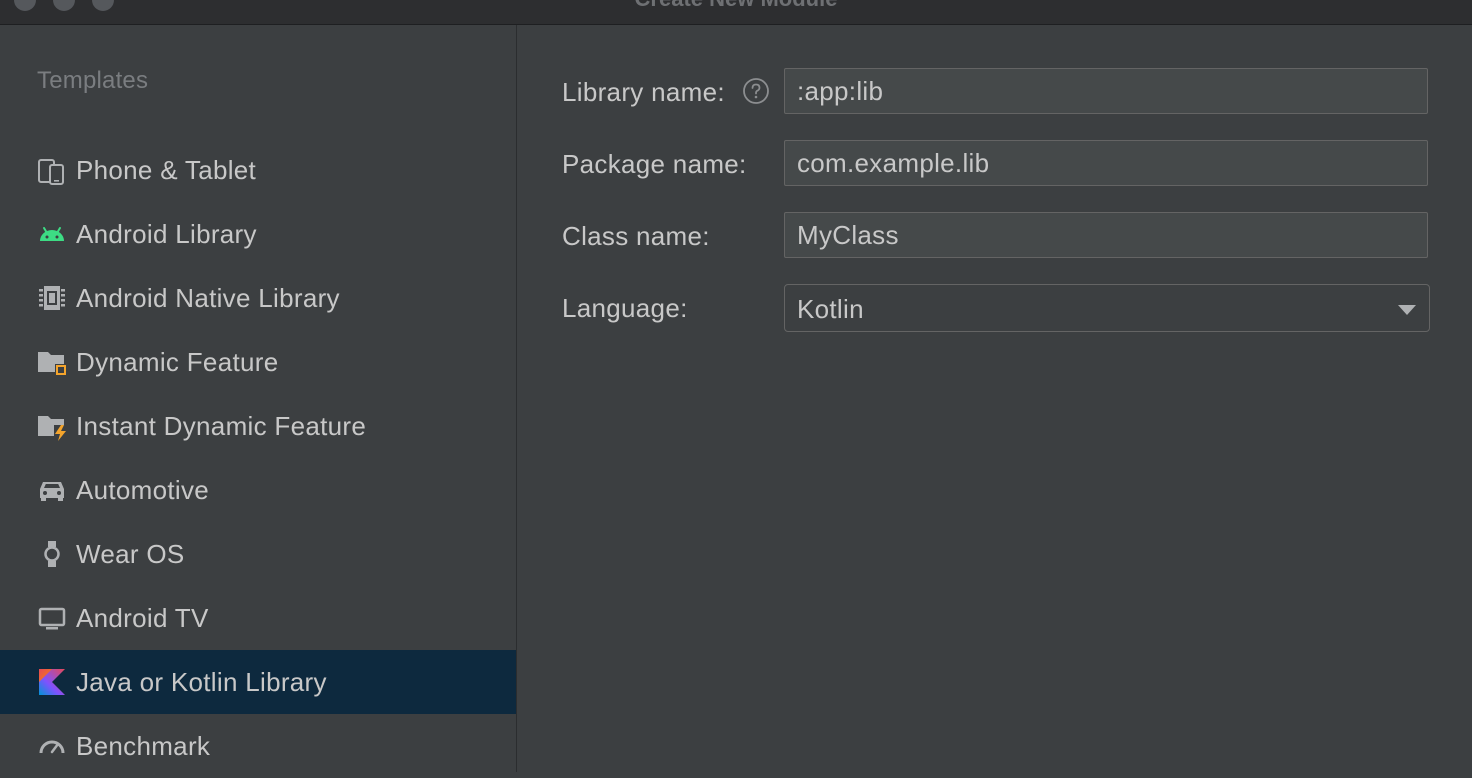  I want to click on package-name-row: Package name:, so click(996, 164).